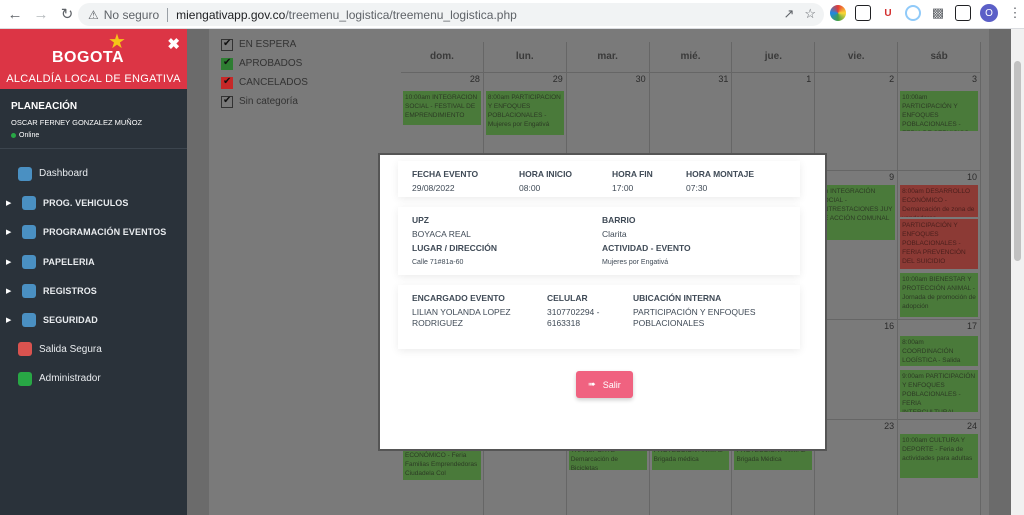  Describe the element at coordinates (1017, 161) in the screenshot. I see `scrollbar-thumb` at that location.